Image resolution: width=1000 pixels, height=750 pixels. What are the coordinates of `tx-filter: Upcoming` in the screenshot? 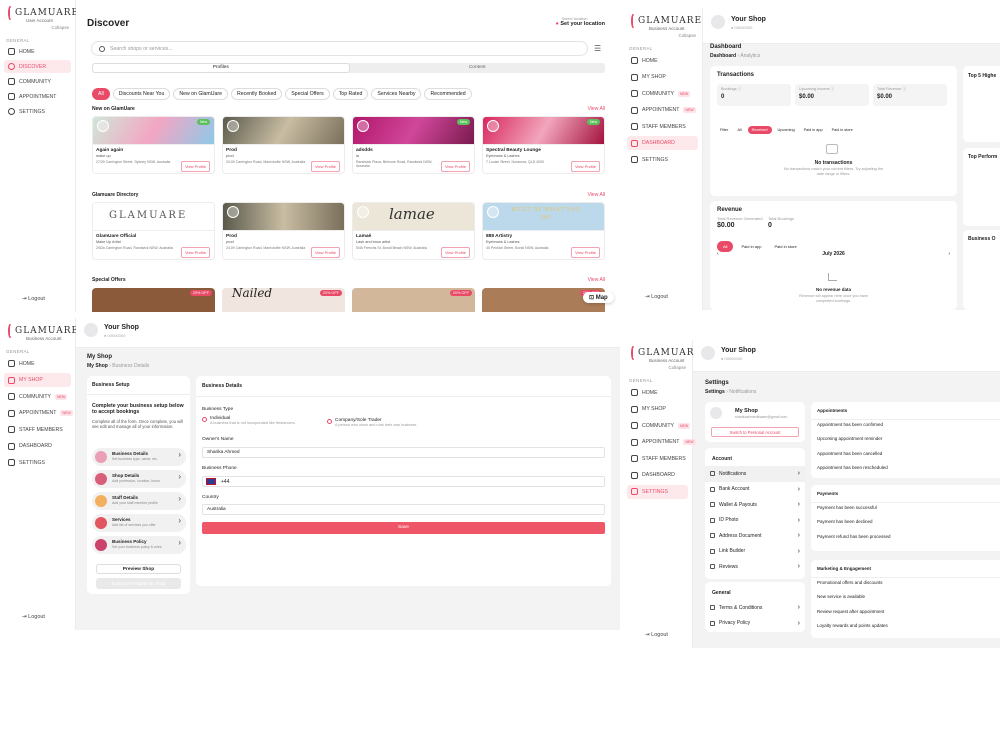 It's located at (786, 130).